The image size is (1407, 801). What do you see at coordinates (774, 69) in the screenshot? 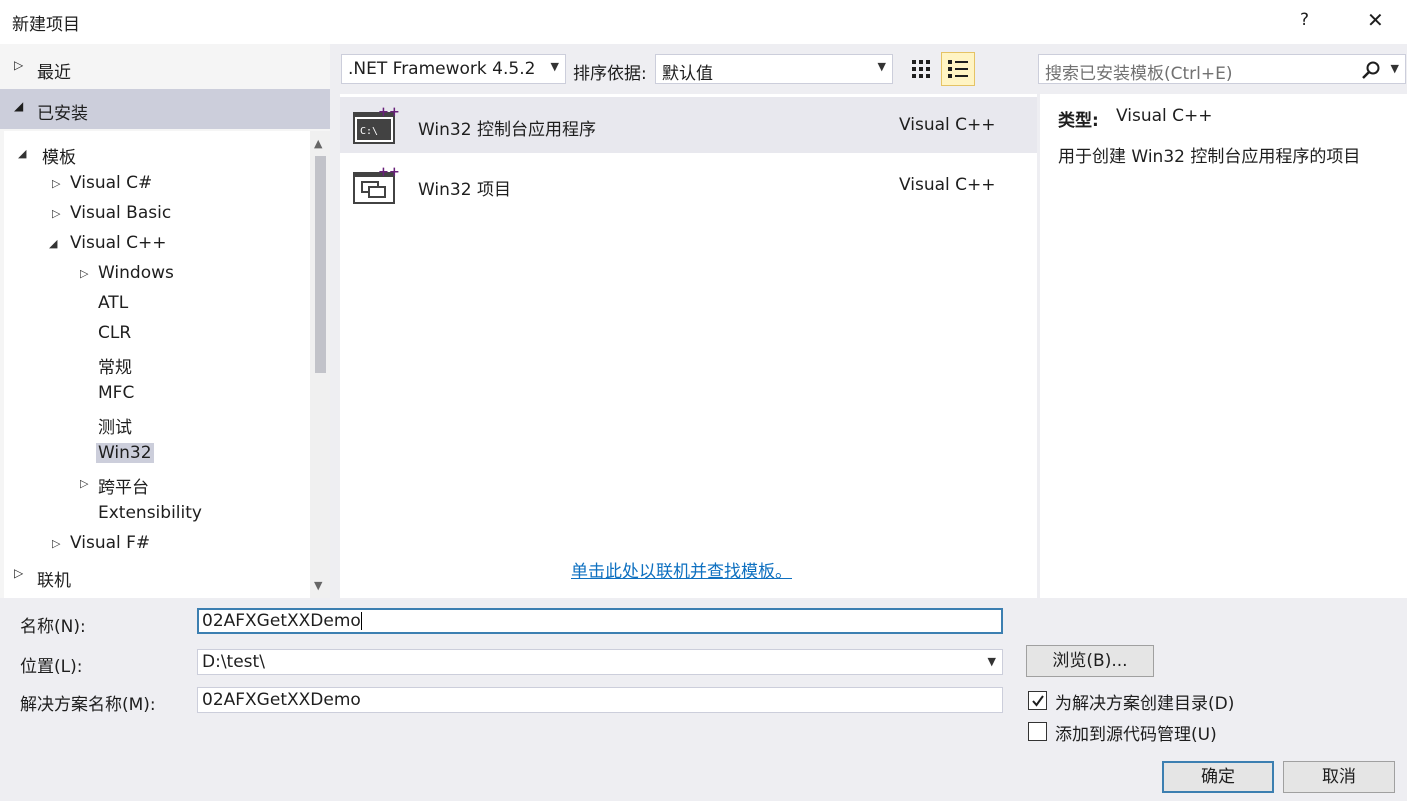
I see `sort-dropdown: 默认值 ▼` at bounding box center [774, 69].